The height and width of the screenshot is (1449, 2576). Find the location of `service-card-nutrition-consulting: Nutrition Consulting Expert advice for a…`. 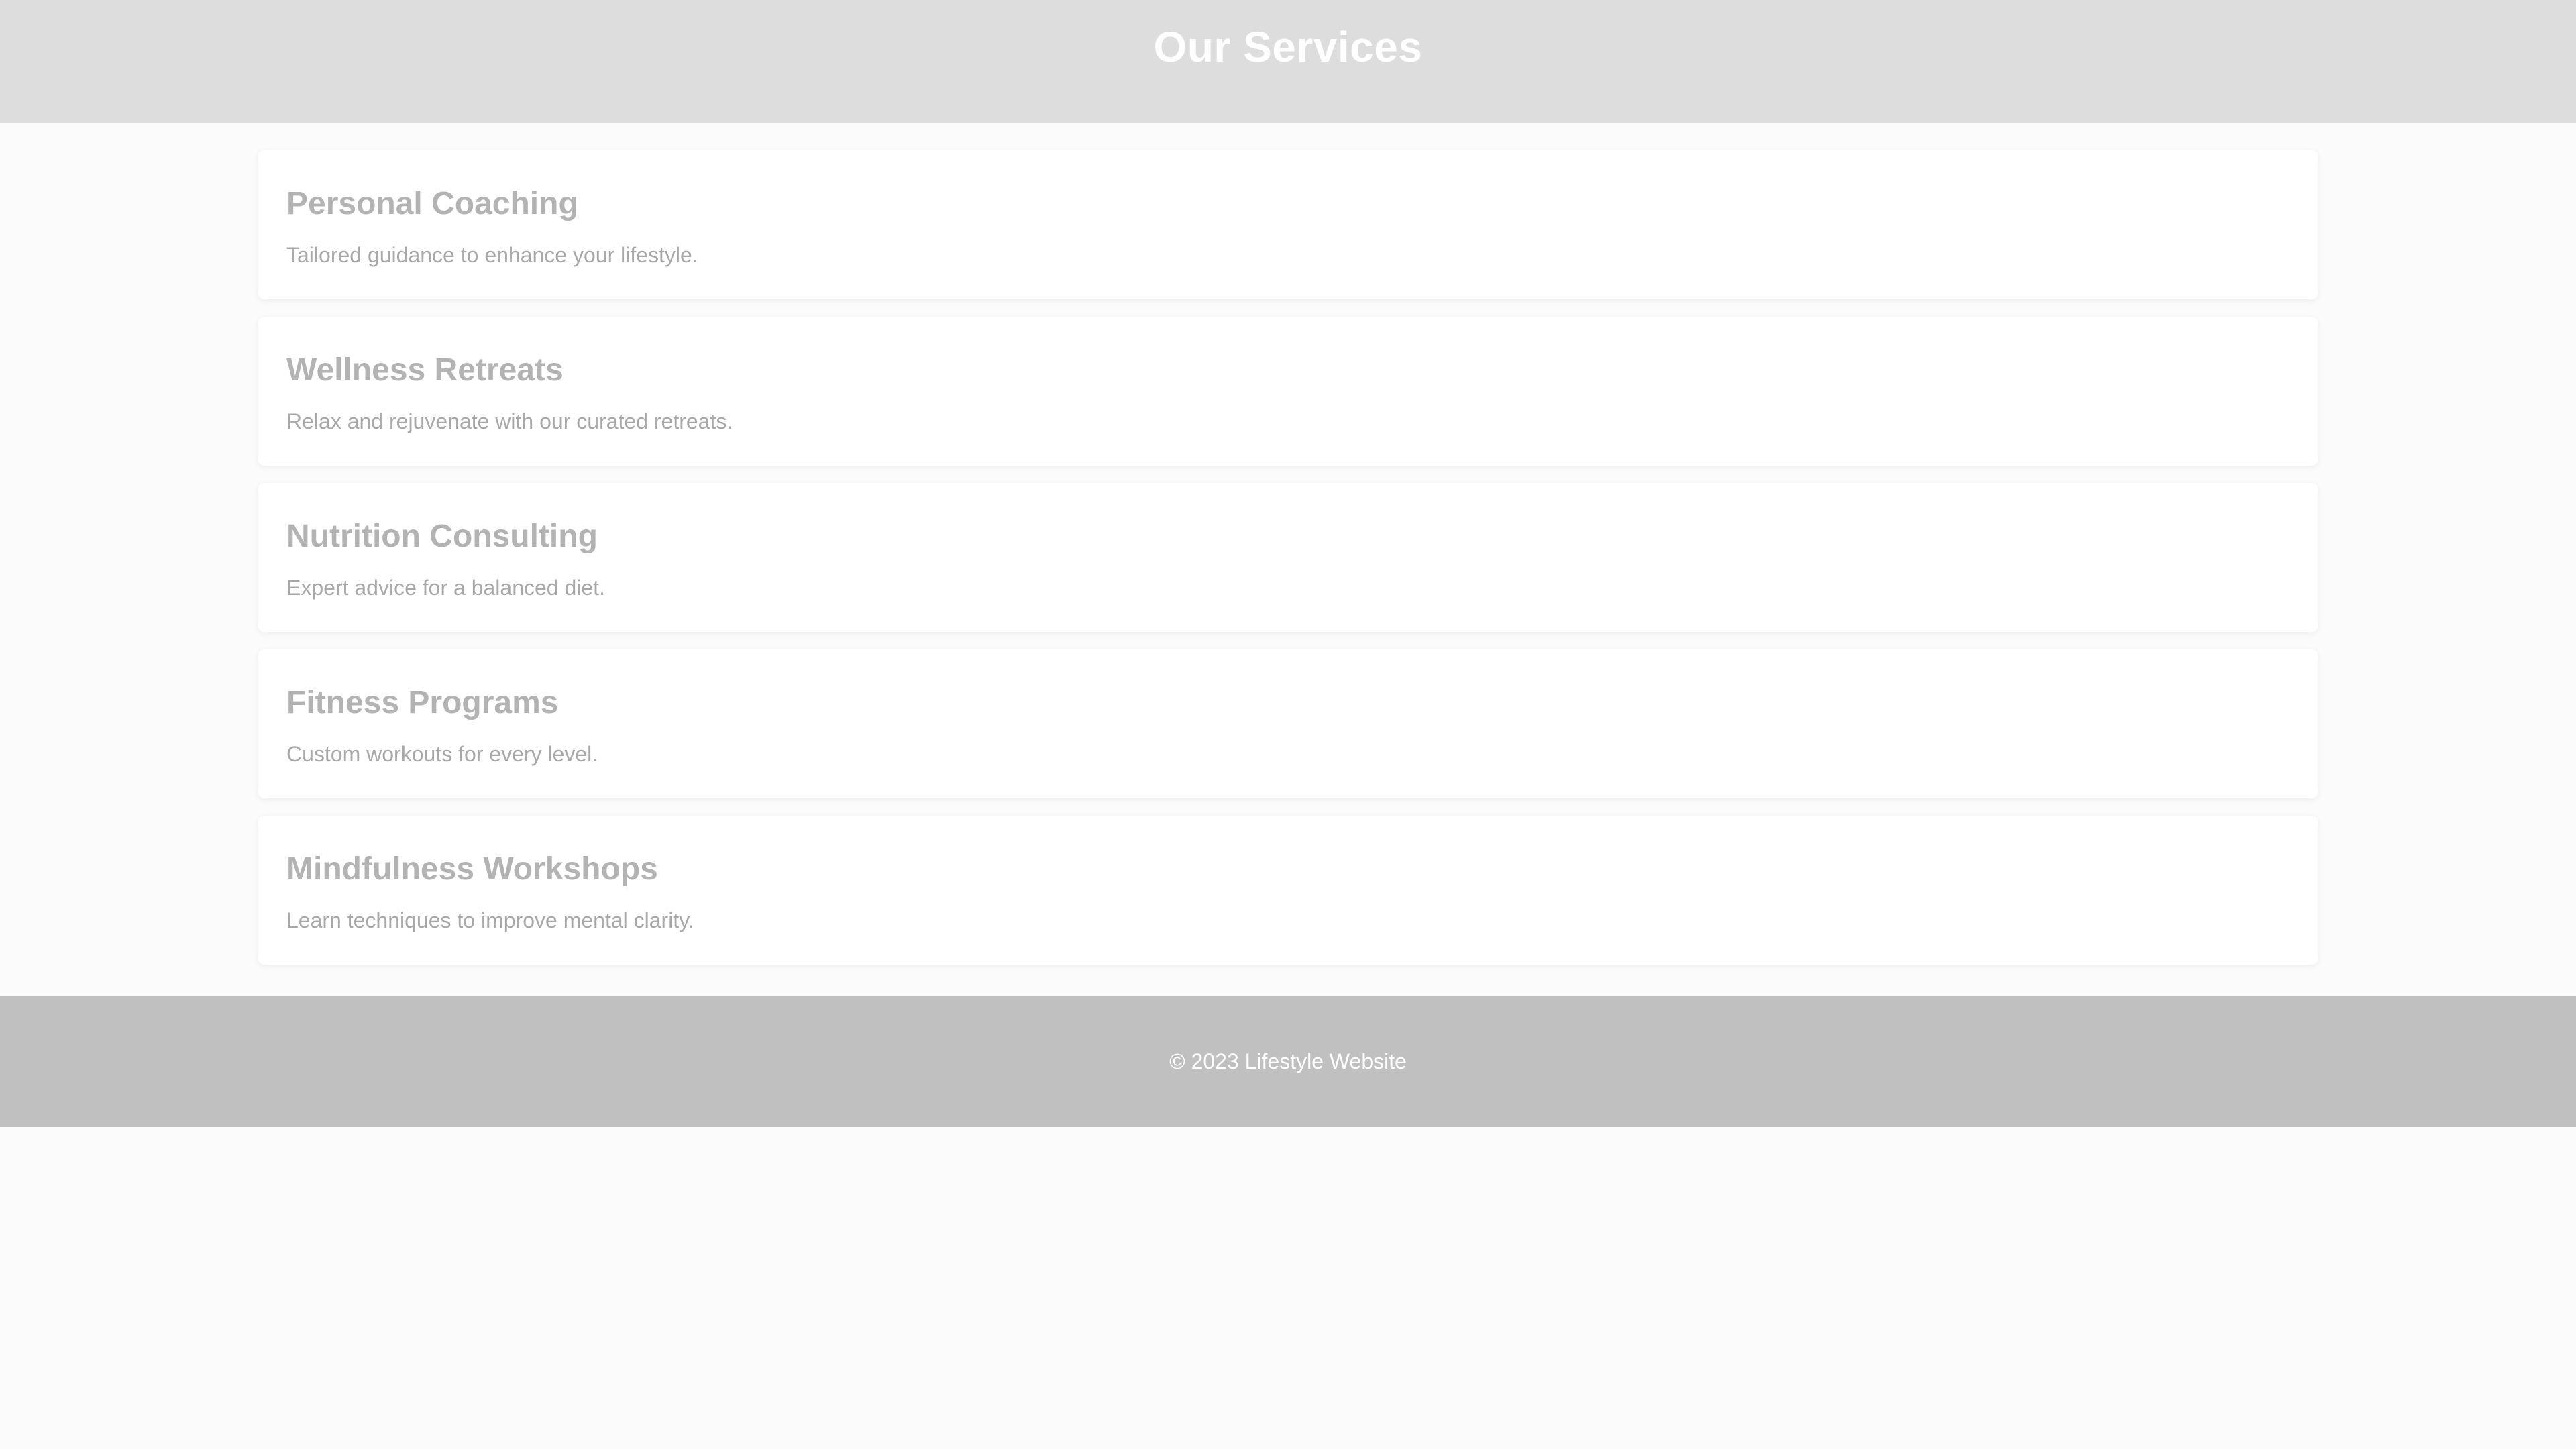

service-card-nutrition-consulting: Nutrition Consulting Expert advice for a… is located at coordinates (1288, 557).